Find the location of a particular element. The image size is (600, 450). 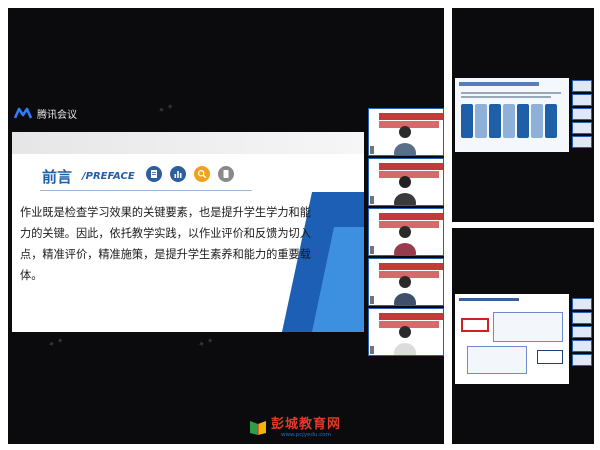

slide-icon-row is located at coordinates (190, 174).